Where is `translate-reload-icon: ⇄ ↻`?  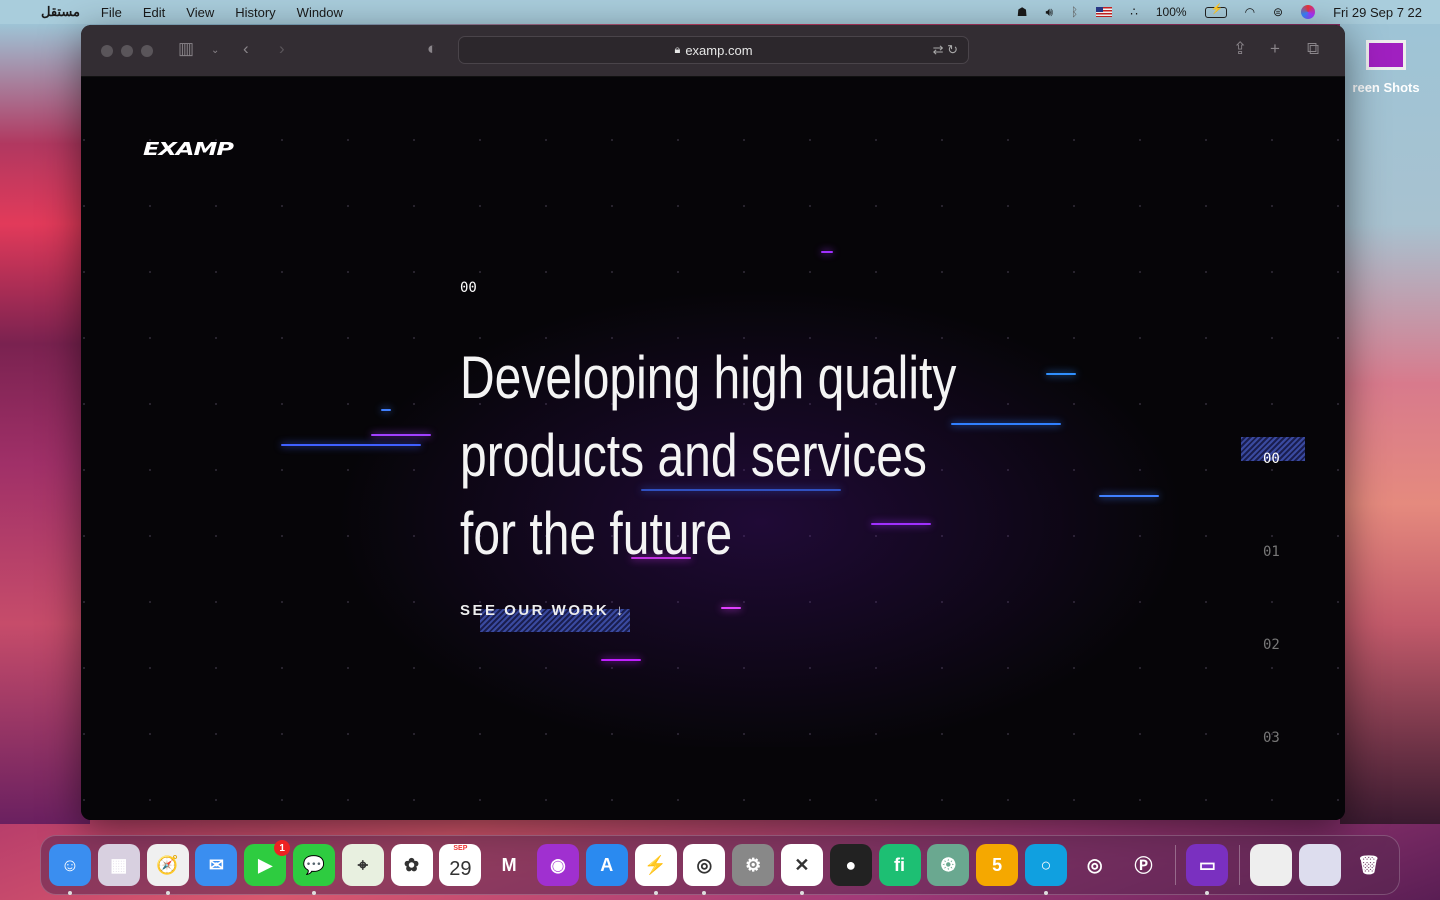
translate-reload-icon: ⇄ ↻ is located at coordinates (945, 50).